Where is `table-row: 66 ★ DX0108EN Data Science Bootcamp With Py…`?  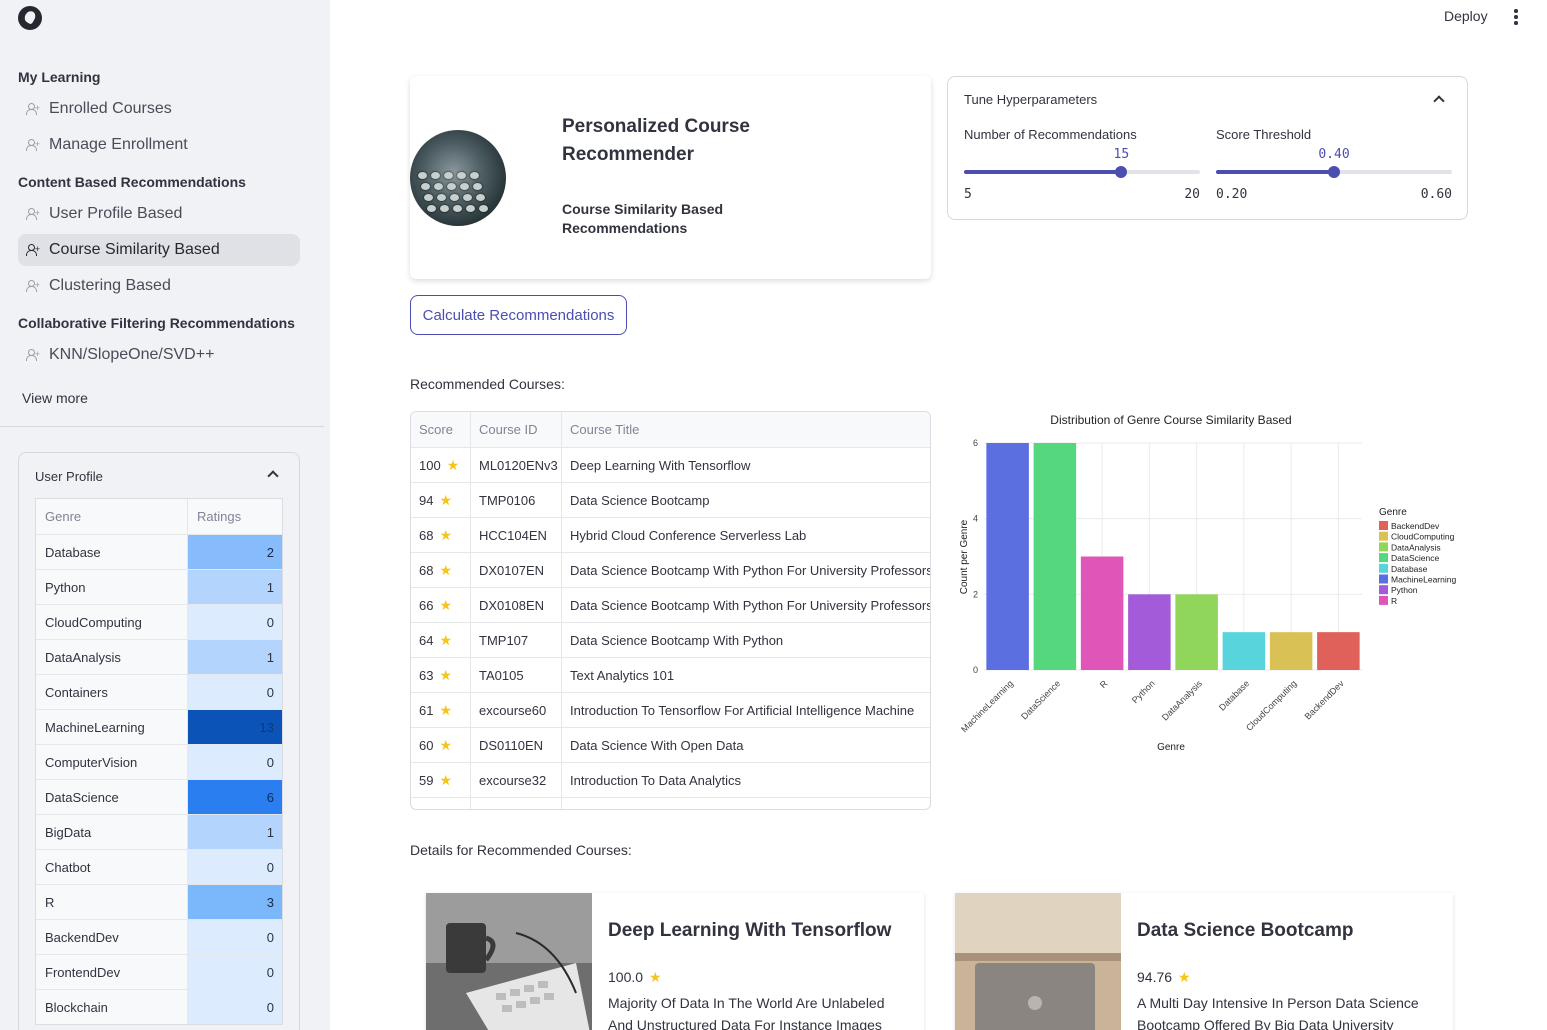
table-row: 66 ★ DX0108EN Data Science Bootcamp With Py… is located at coordinates (670, 605).